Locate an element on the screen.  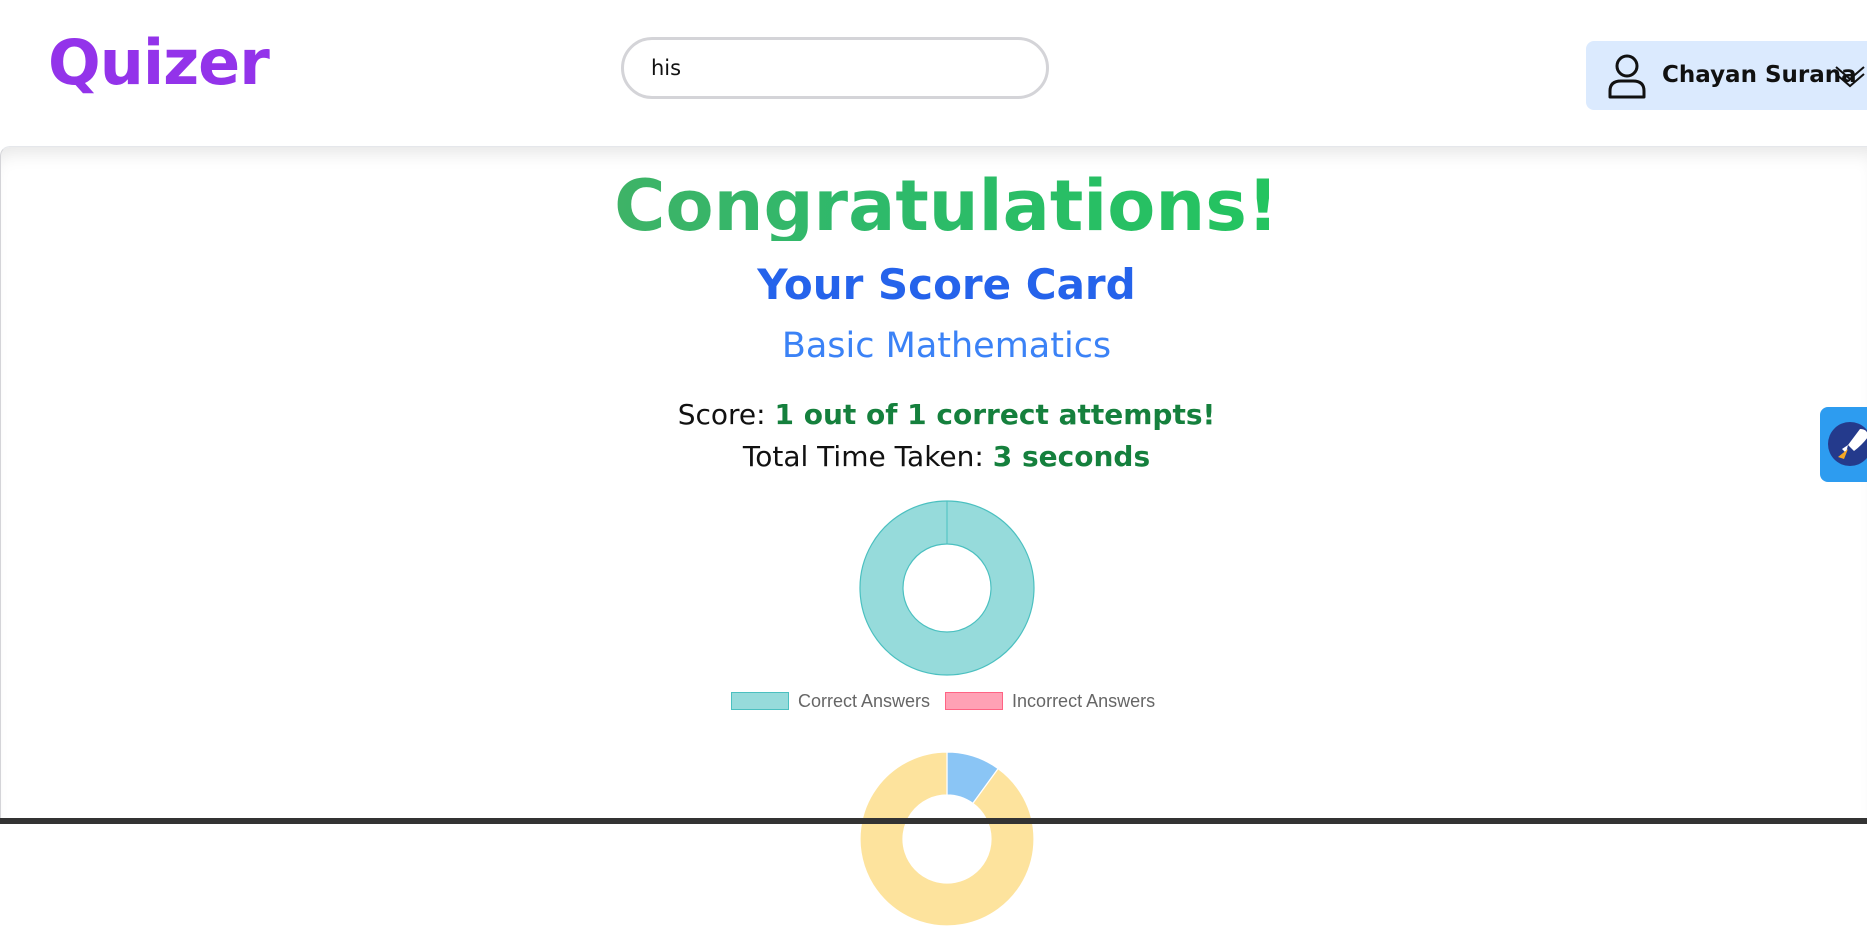
legend-swatch-correct is located at coordinates (760, 701).